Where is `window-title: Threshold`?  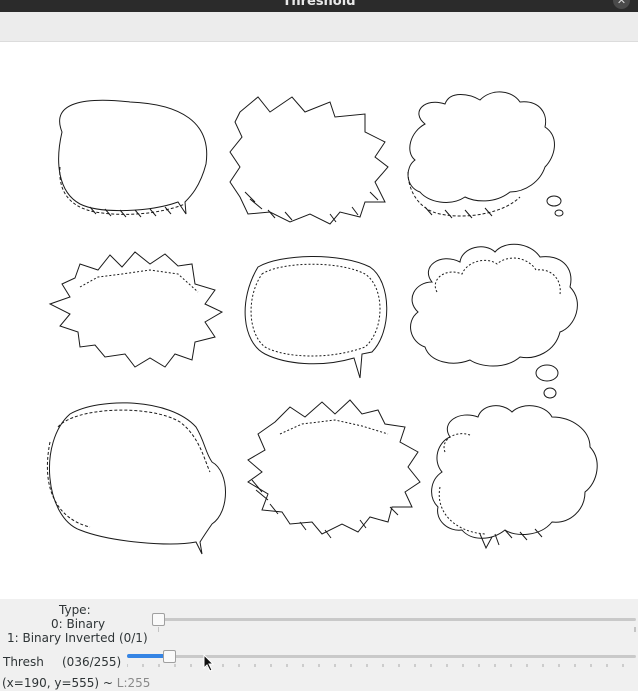
window-title: Threshold is located at coordinates (319, 4).